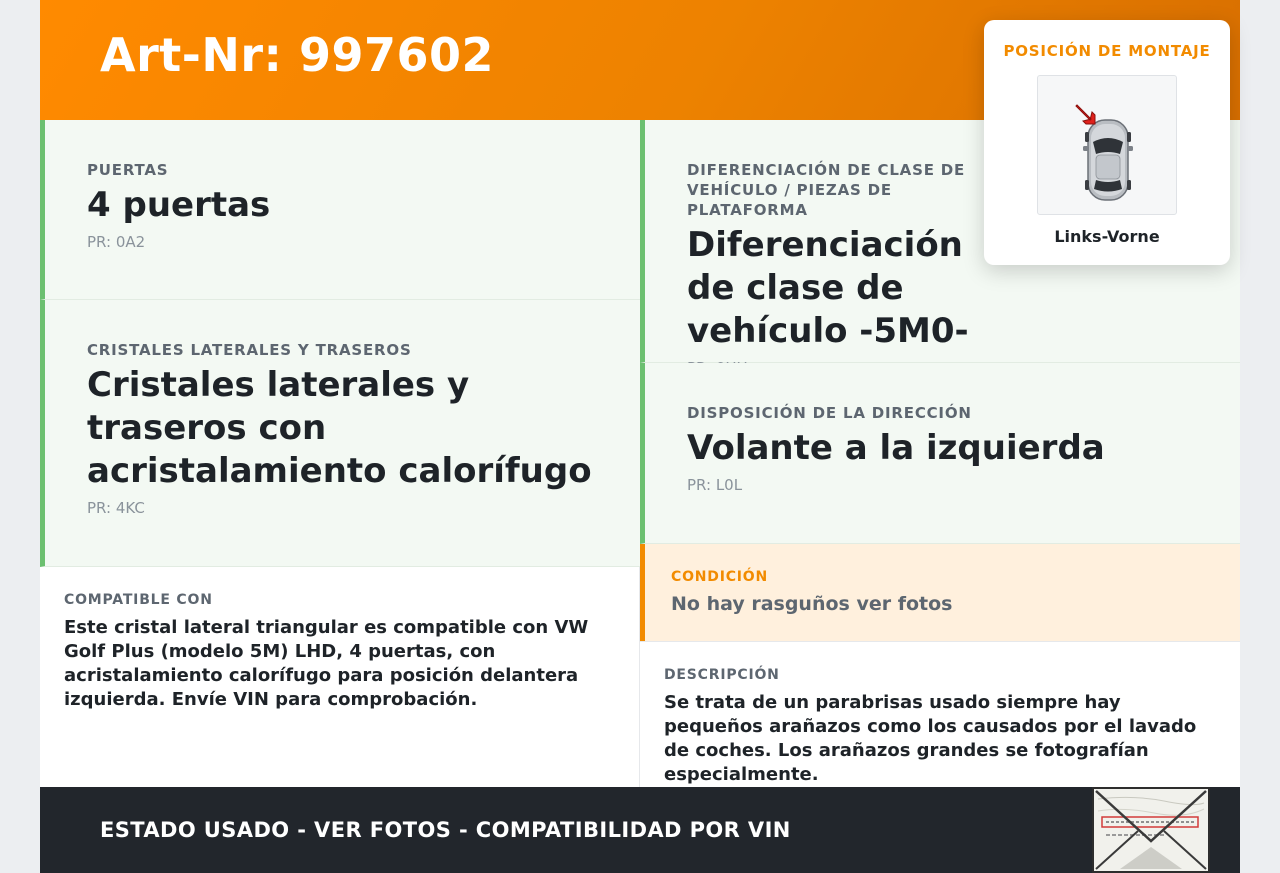 The height and width of the screenshot is (873, 1280). What do you see at coordinates (1107, 51) in the screenshot?
I see `mounting-position-title: POSICIÓN DE MONTAJE` at bounding box center [1107, 51].